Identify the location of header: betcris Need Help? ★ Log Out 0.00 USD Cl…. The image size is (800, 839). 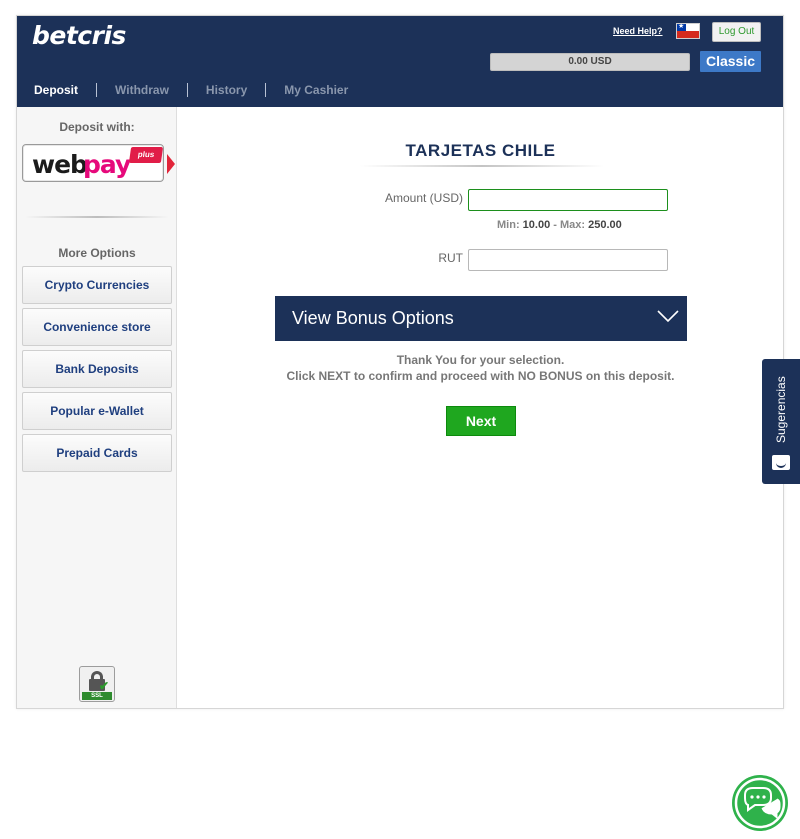
(400, 61).